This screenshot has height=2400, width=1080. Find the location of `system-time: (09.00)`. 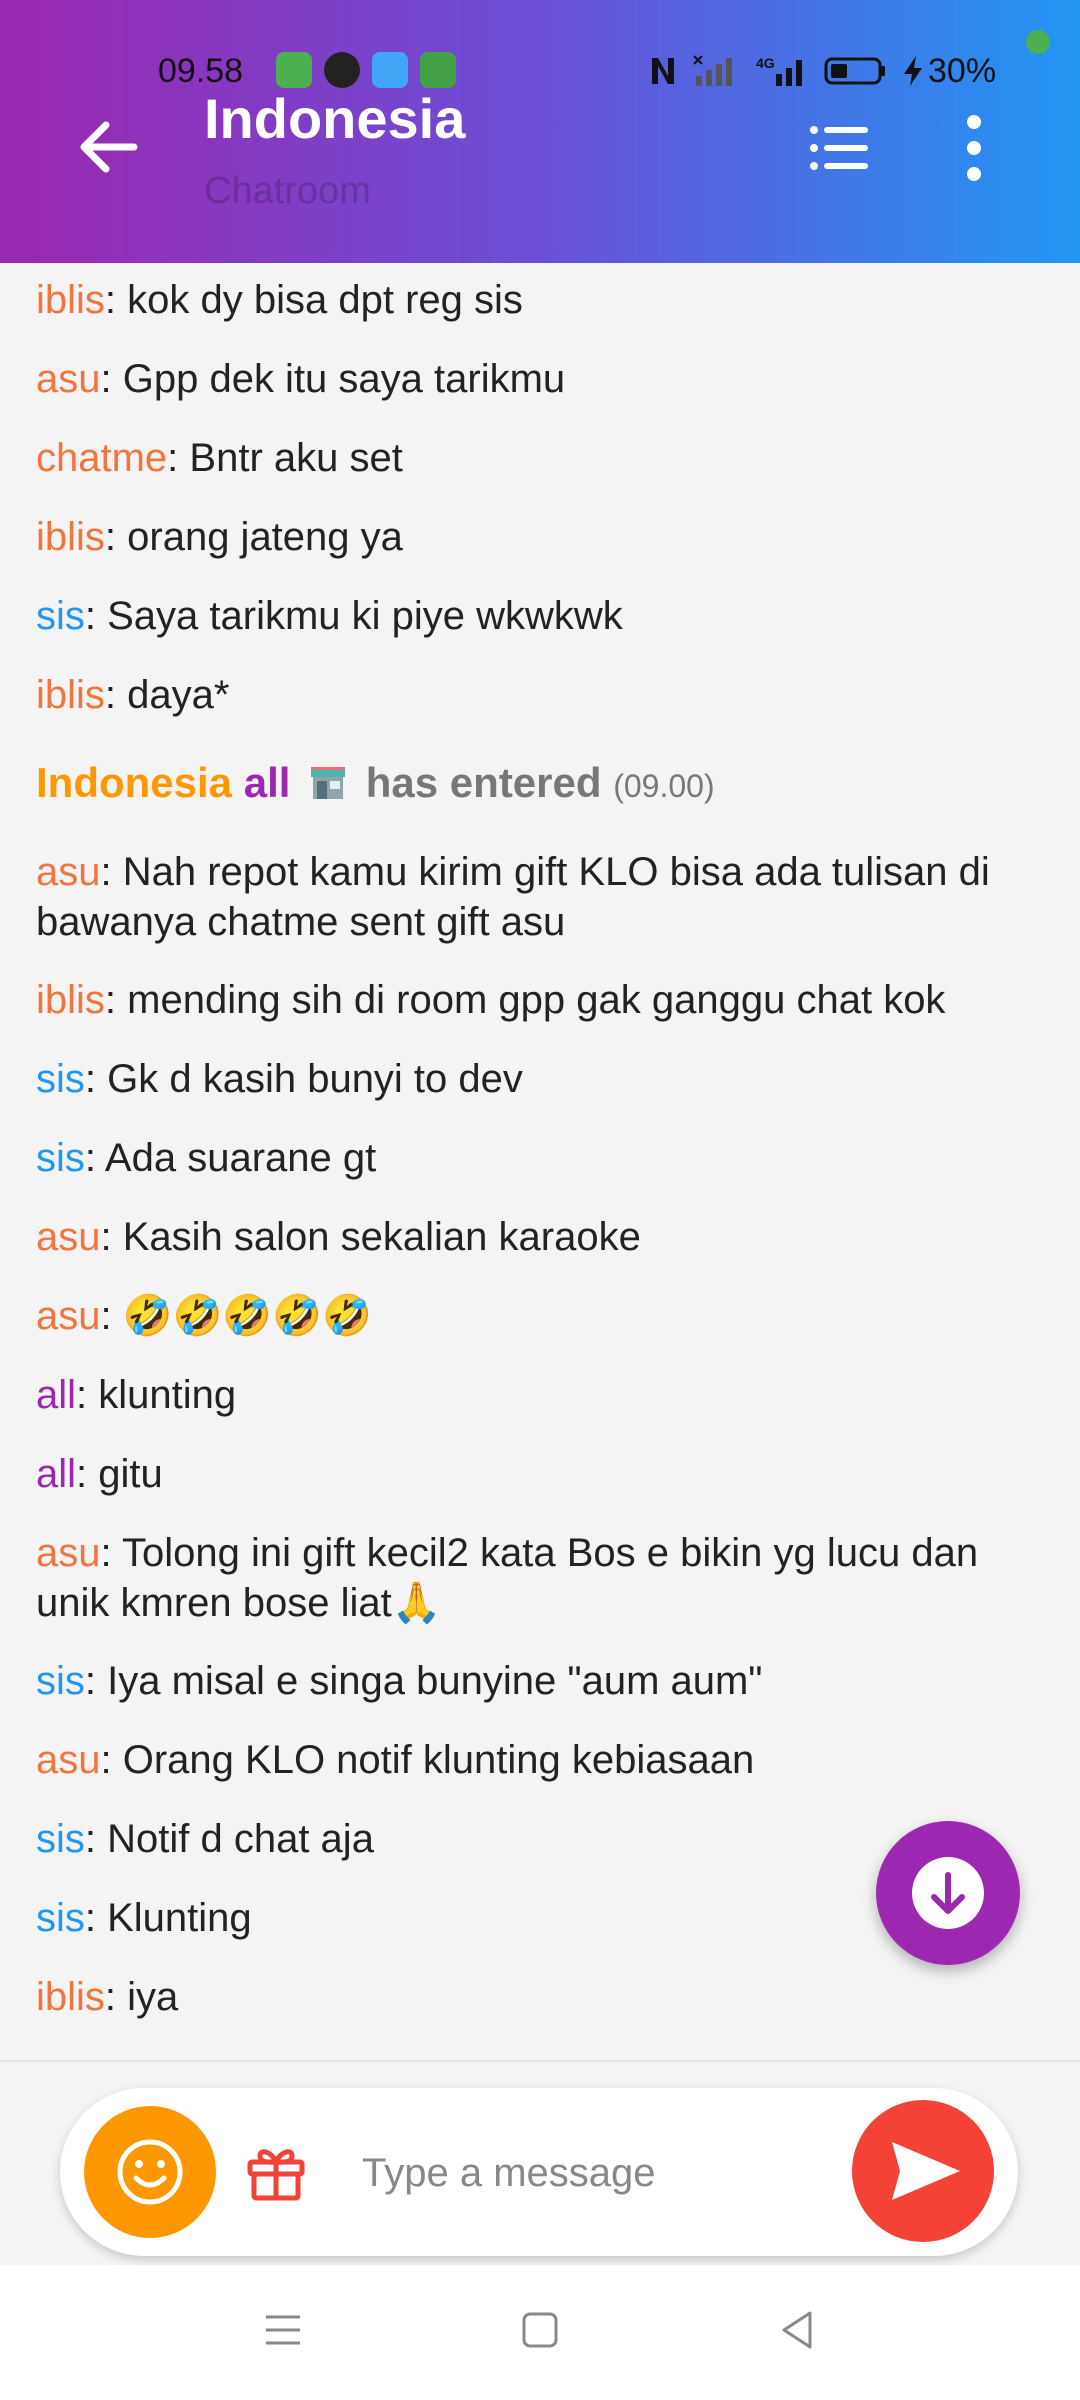

system-time: (09.00) is located at coordinates (664, 786).